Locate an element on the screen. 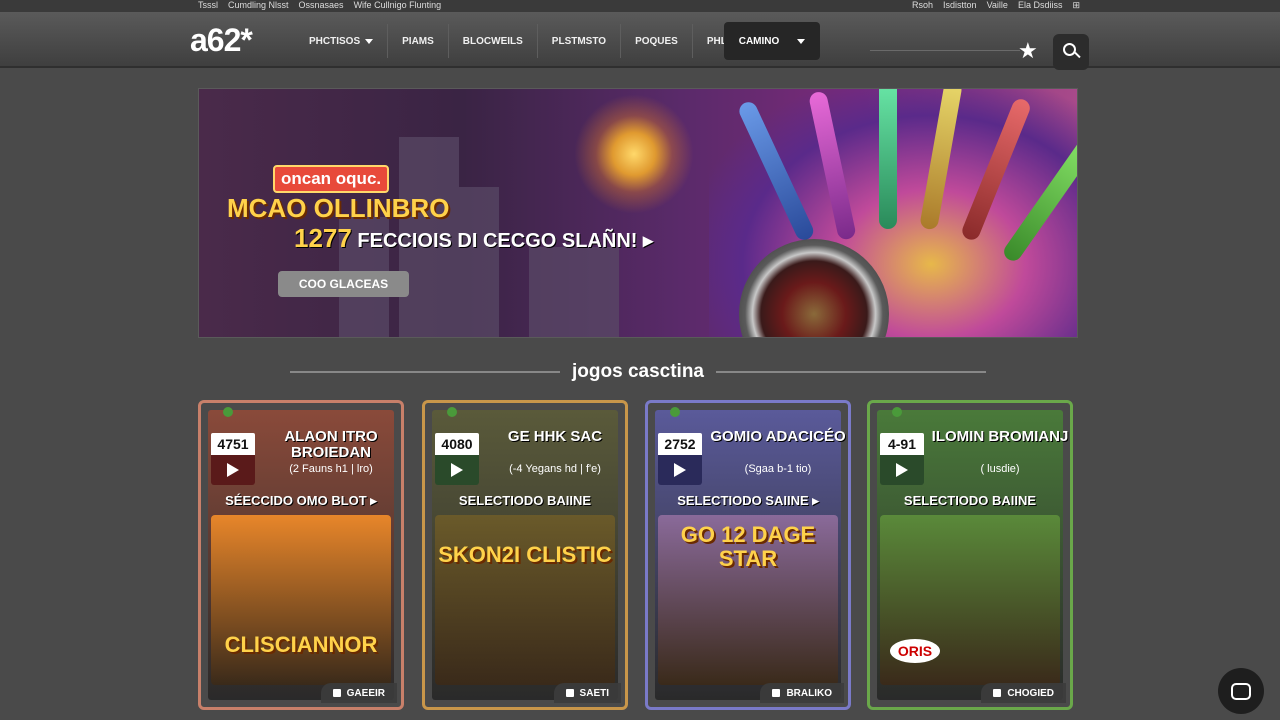 This screenshot has height=720, width=1280. game-meta: ( lusdie) is located at coordinates (1000, 469).